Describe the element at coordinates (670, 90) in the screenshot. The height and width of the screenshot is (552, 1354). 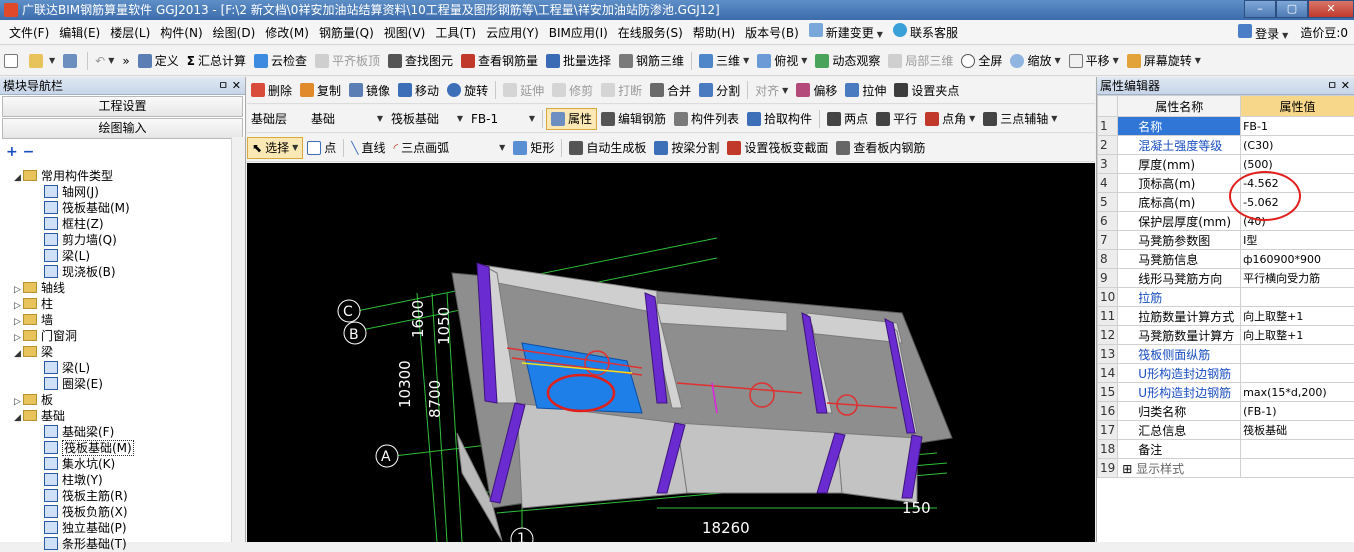
I see `merge-button: 合并` at that location.